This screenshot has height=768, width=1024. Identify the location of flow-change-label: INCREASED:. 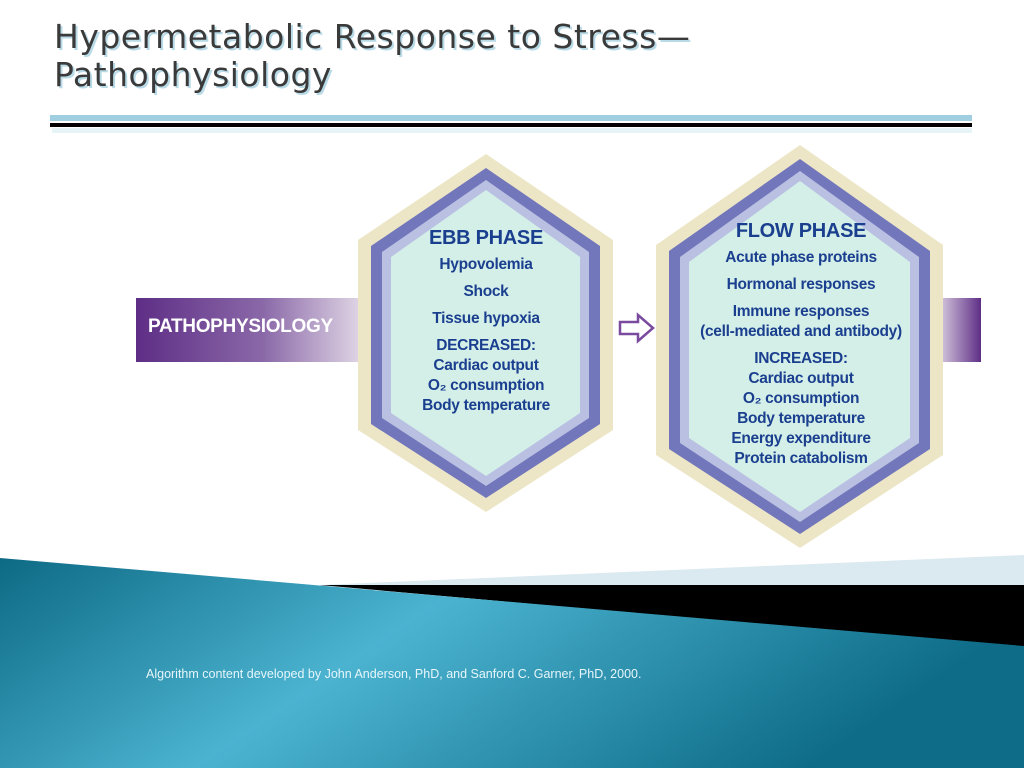
(801, 358).